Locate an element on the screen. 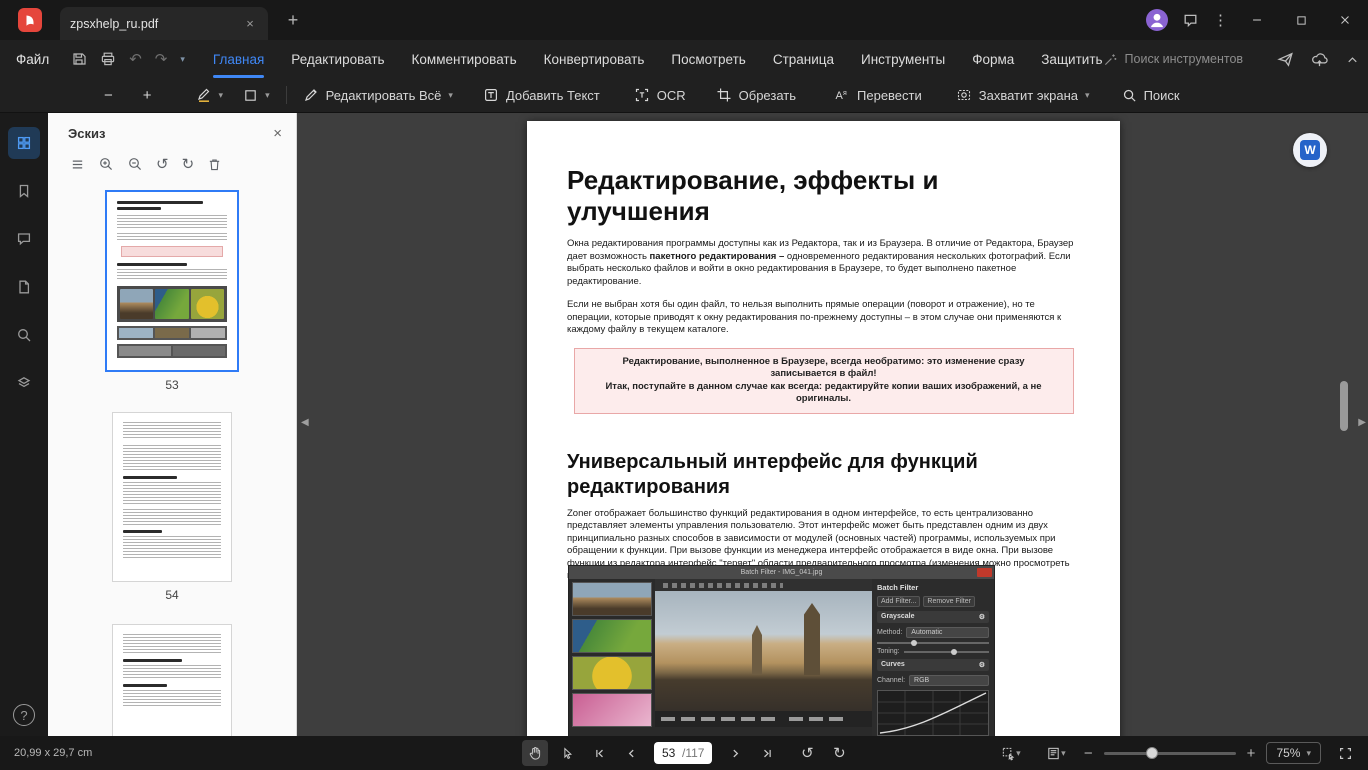 The width and height of the screenshot is (1368, 770). window-close-button is located at coordinates (1345, 20).